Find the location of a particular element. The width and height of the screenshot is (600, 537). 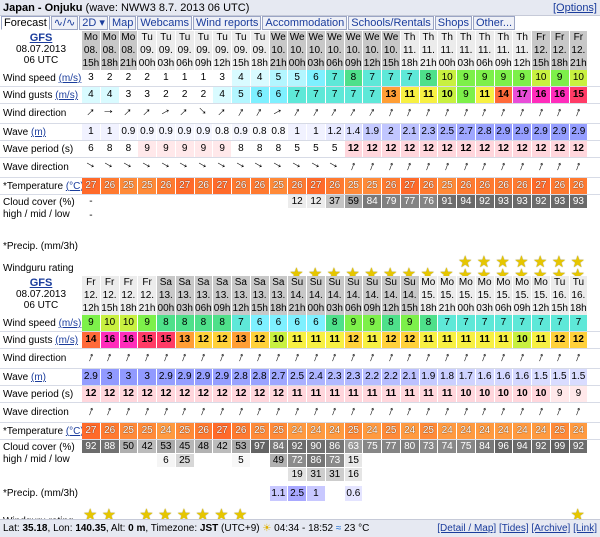

row-label-temp: *Temperature (°C) is located at coordinates (42, 186).